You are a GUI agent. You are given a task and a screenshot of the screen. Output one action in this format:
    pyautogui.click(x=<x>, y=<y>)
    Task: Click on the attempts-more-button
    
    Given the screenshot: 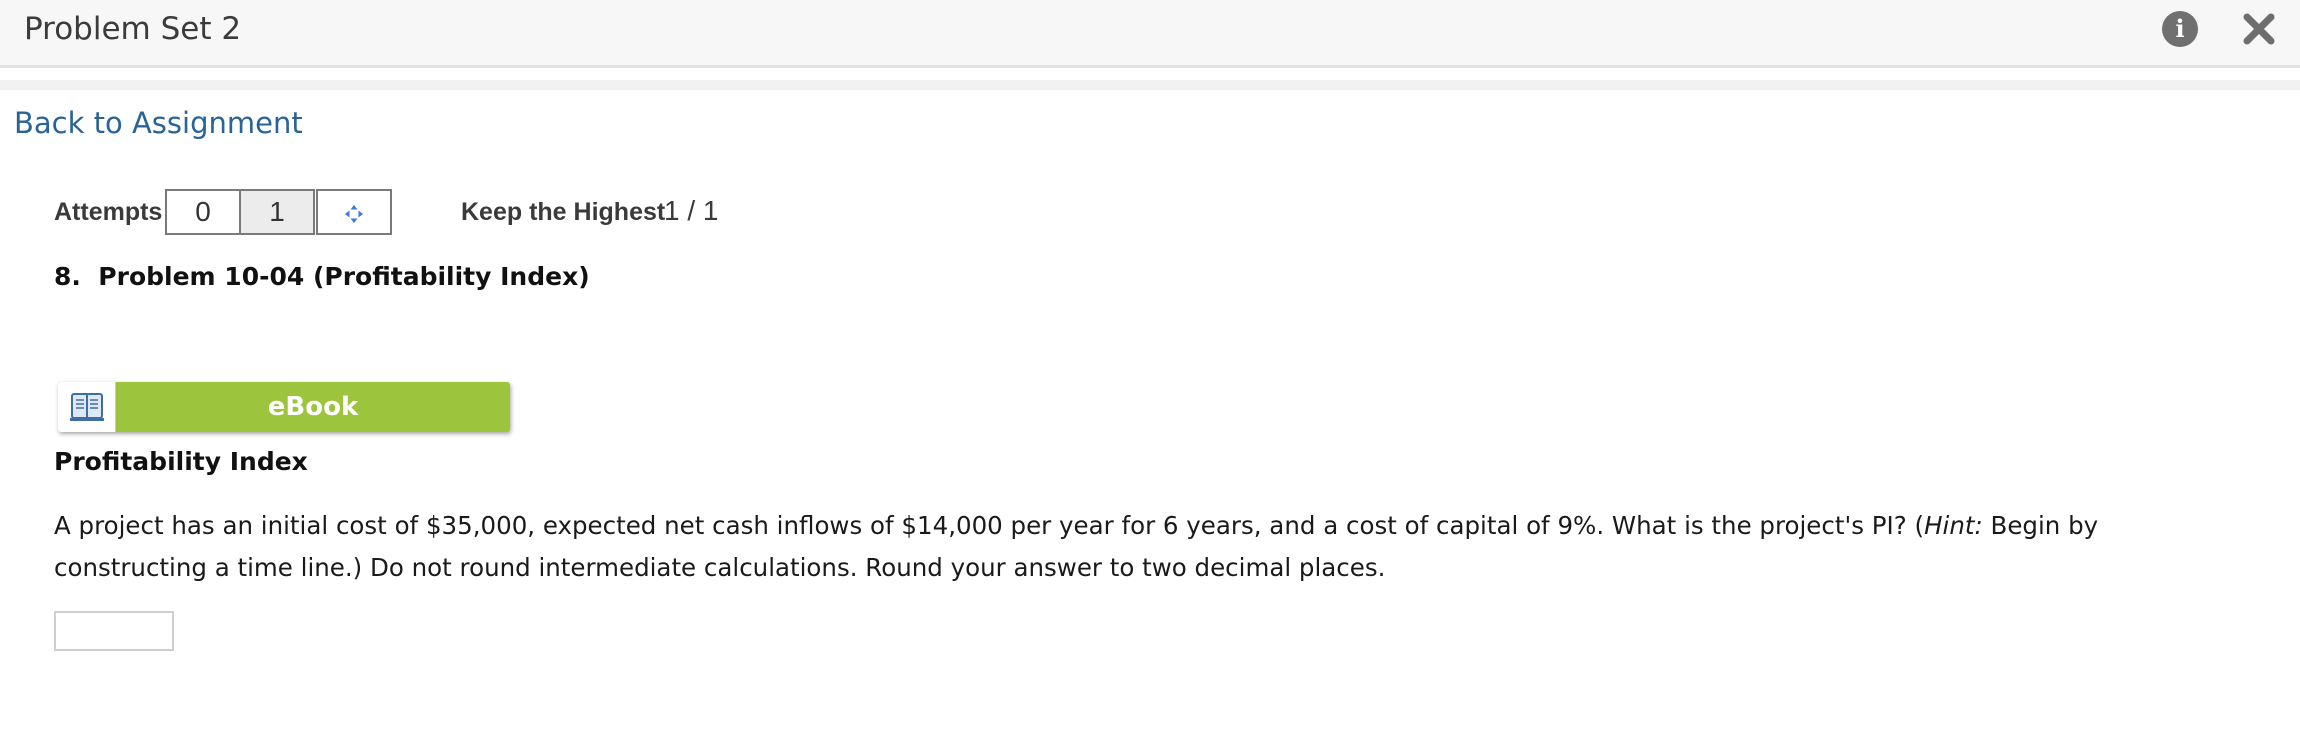 What is the action you would take?
    pyautogui.click(x=354, y=212)
    